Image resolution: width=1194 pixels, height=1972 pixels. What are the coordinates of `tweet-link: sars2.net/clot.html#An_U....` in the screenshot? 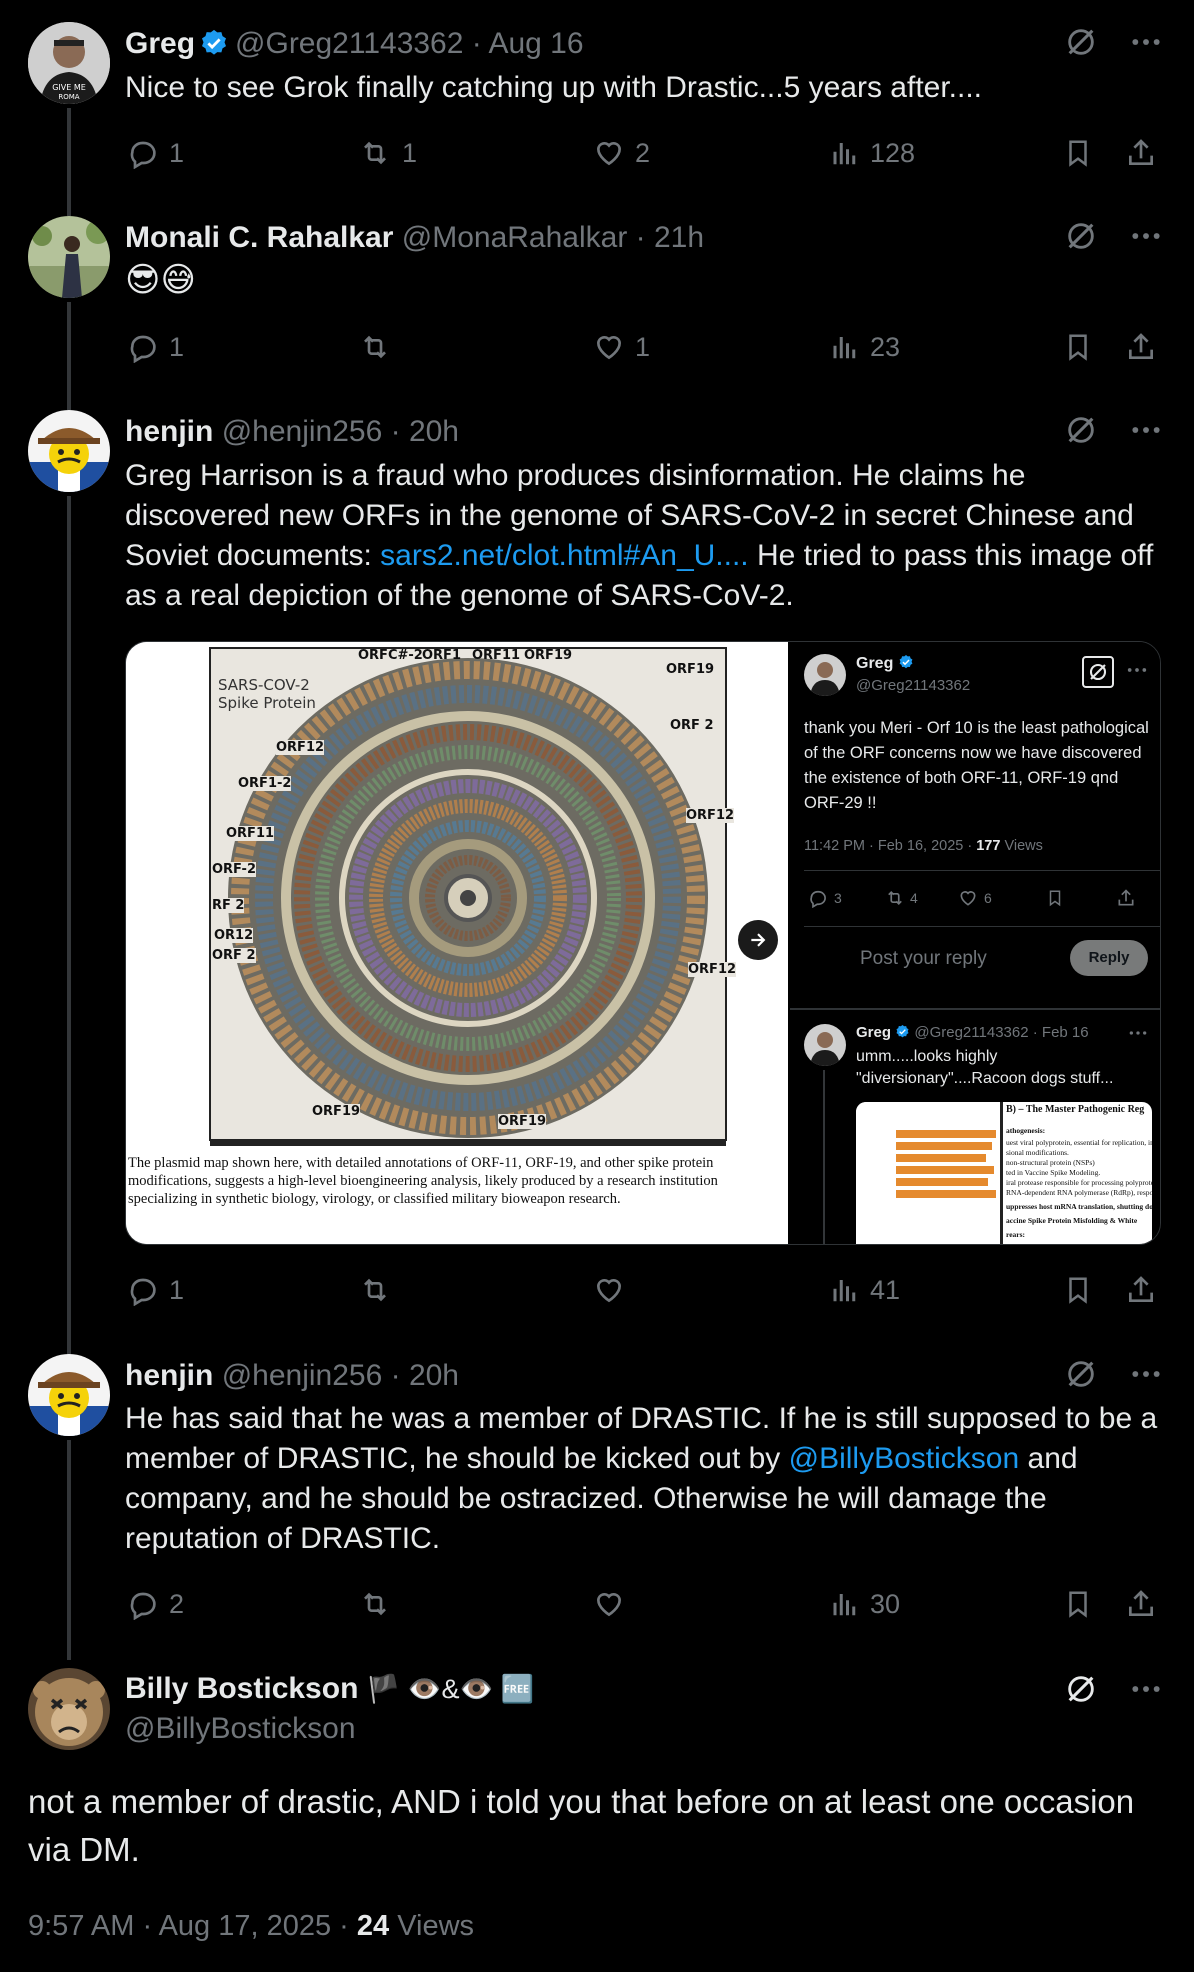 It's located at (564, 555).